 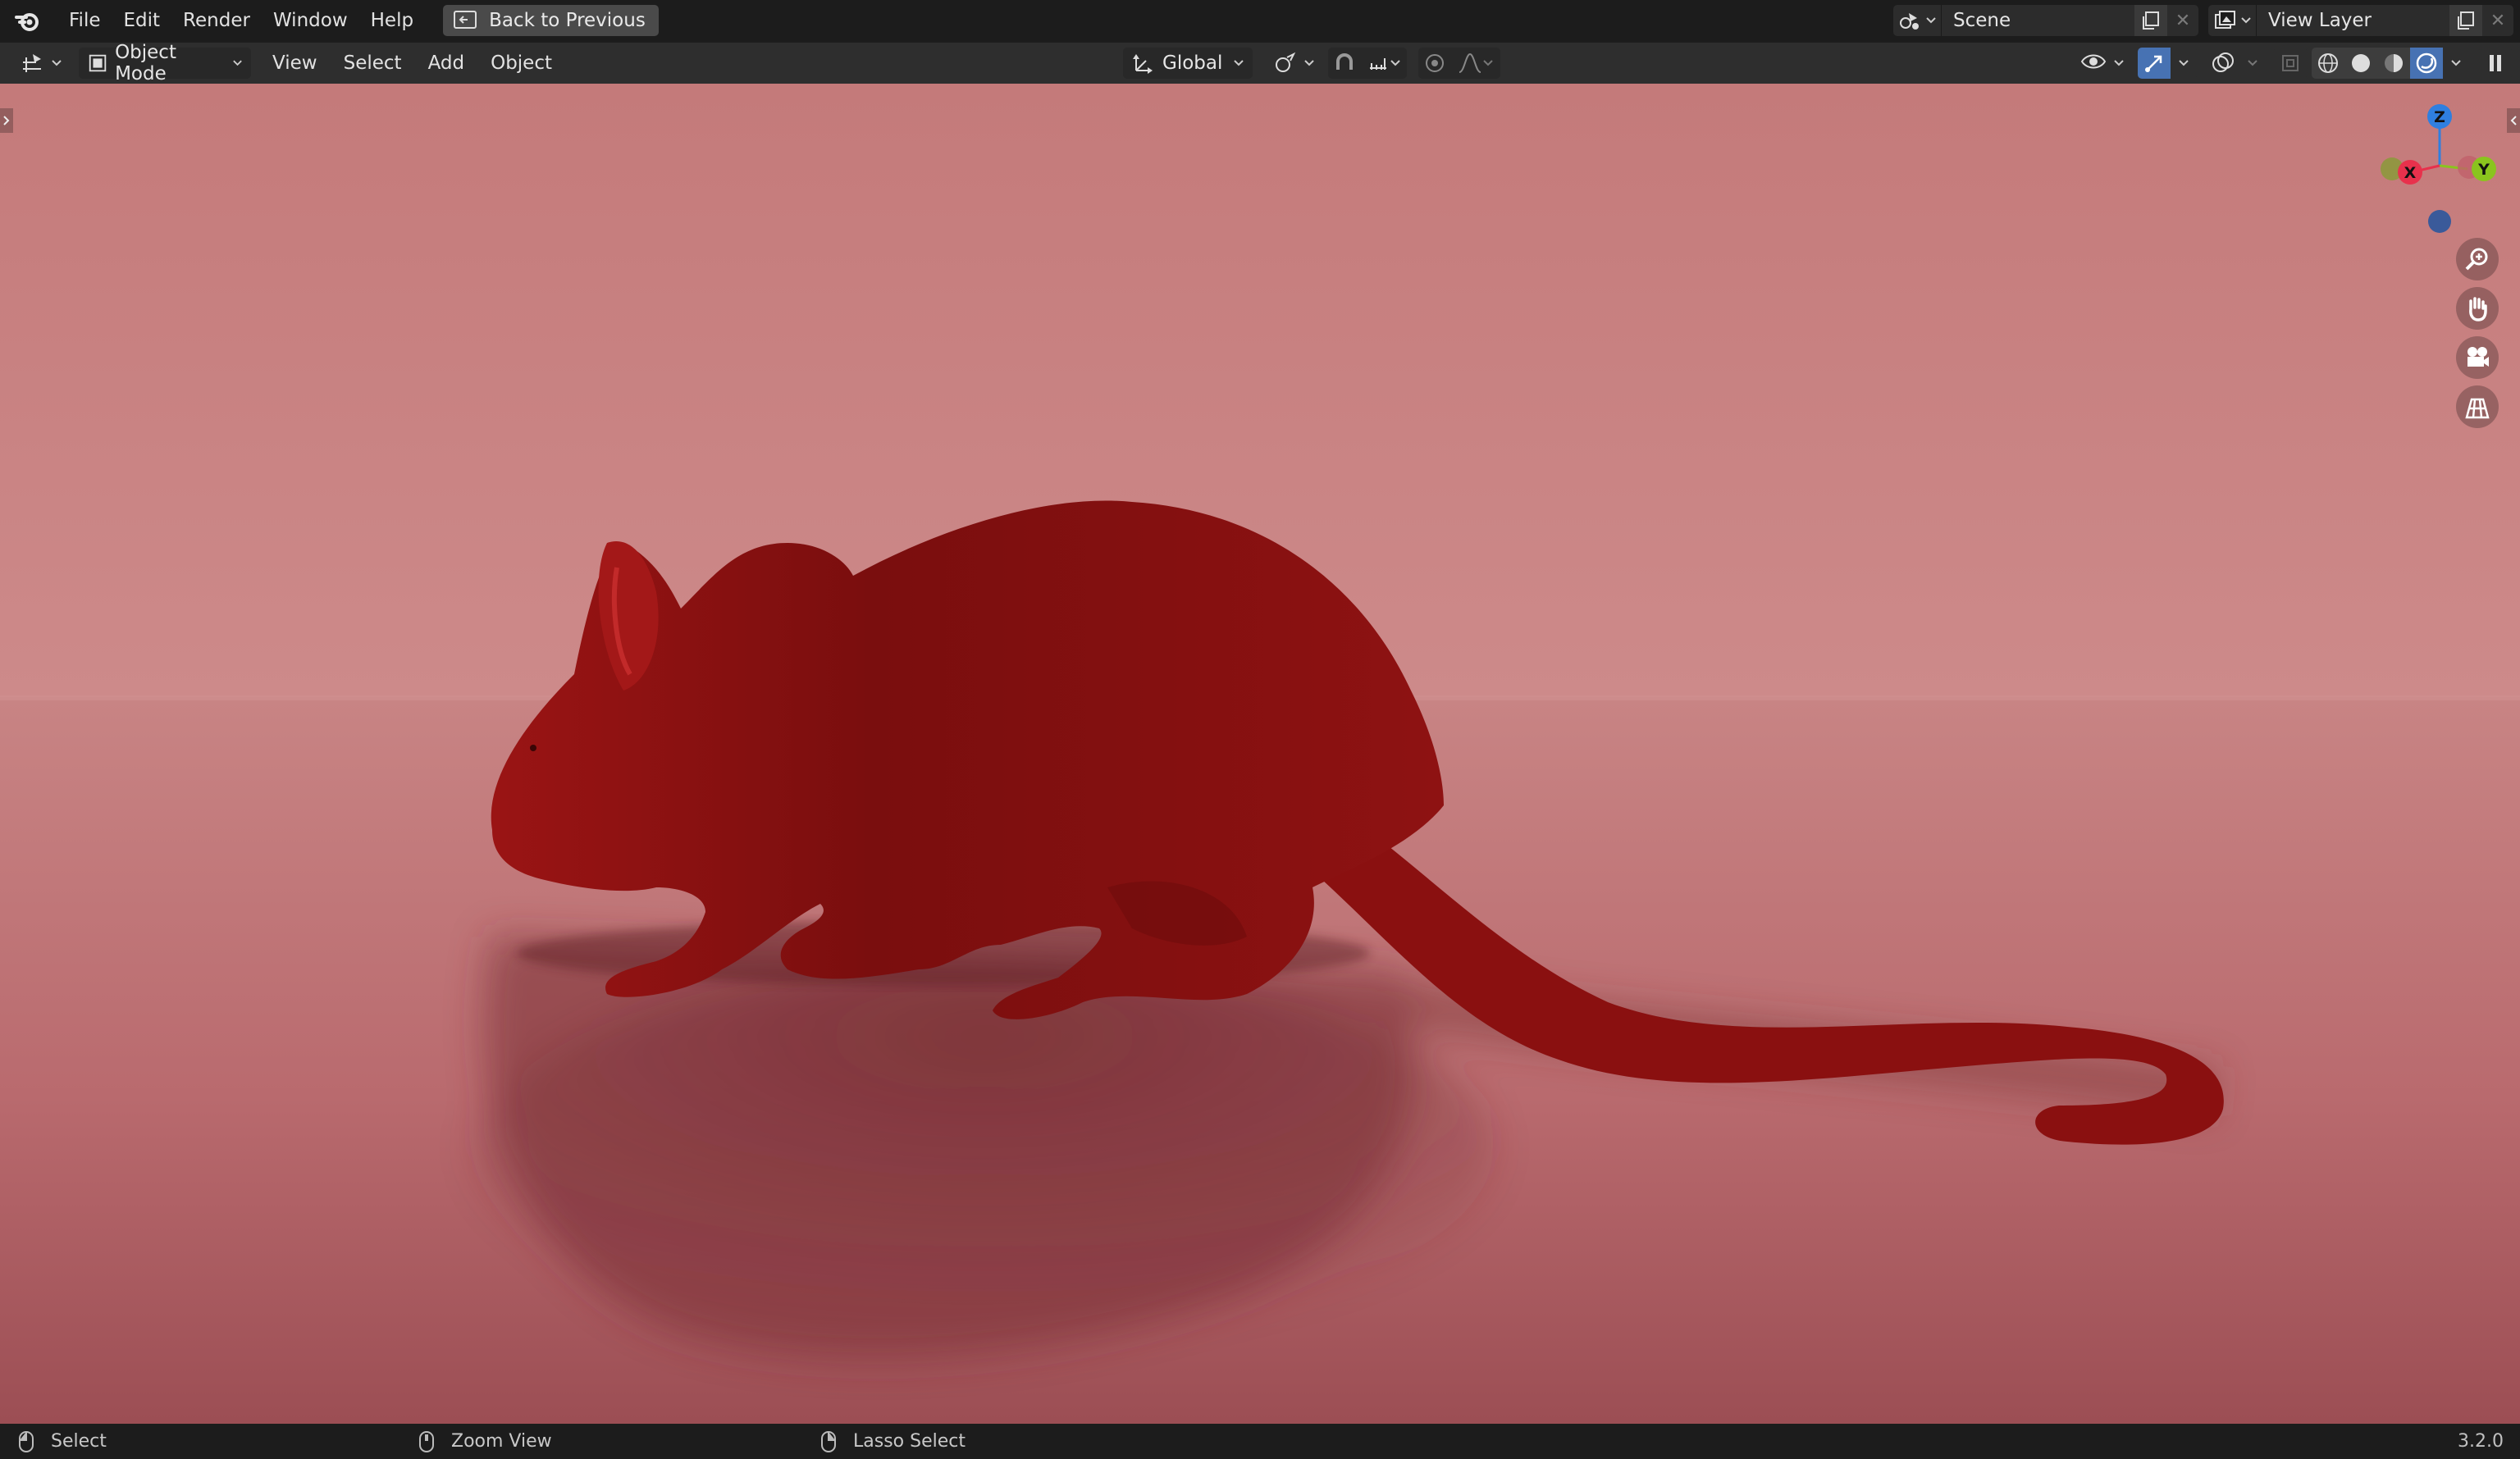 I want to click on version-label: 3.2.0, so click(x=2481, y=1441).